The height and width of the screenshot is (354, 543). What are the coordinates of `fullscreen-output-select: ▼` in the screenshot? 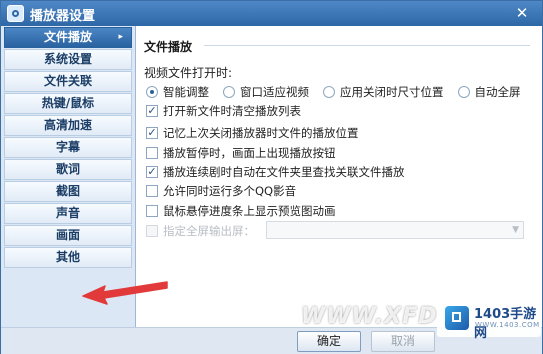 It's located at (395, 230).